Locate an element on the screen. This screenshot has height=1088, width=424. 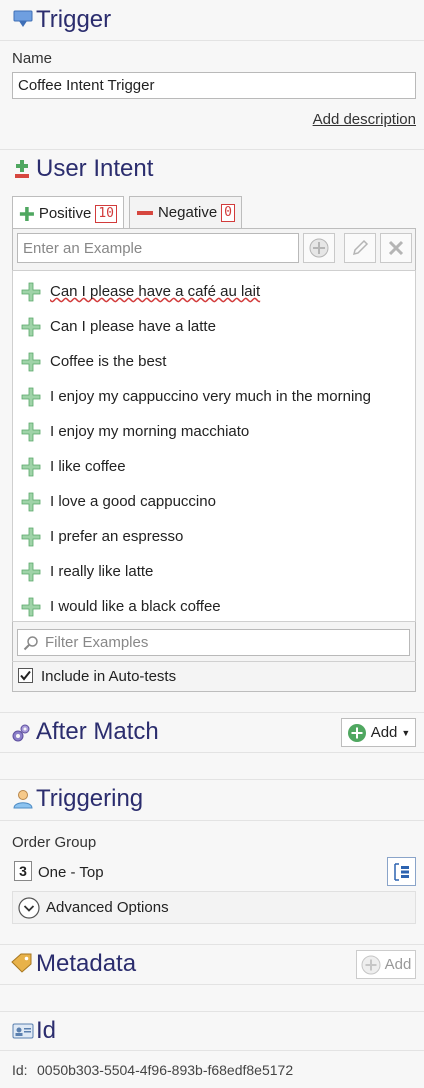
order-group-button is located at coordinates (401, 871).